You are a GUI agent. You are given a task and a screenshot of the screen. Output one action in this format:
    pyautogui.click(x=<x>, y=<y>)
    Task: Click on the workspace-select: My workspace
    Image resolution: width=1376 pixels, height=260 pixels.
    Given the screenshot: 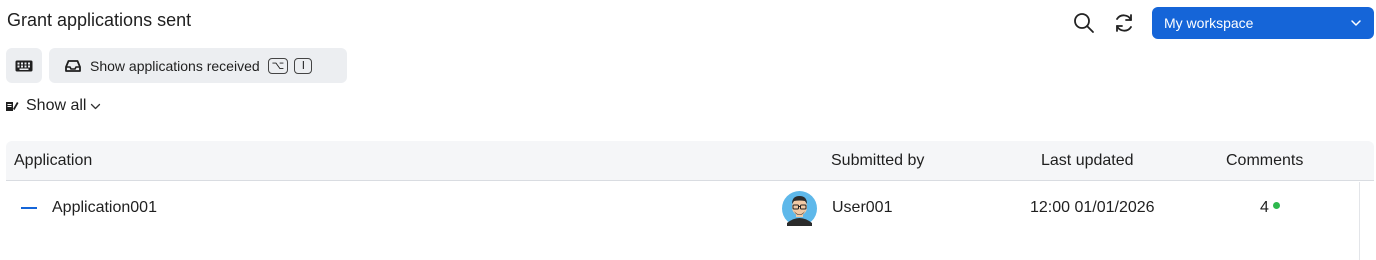 What is the action you would take?
    pyautogui.click(x=1263, y=23)
    